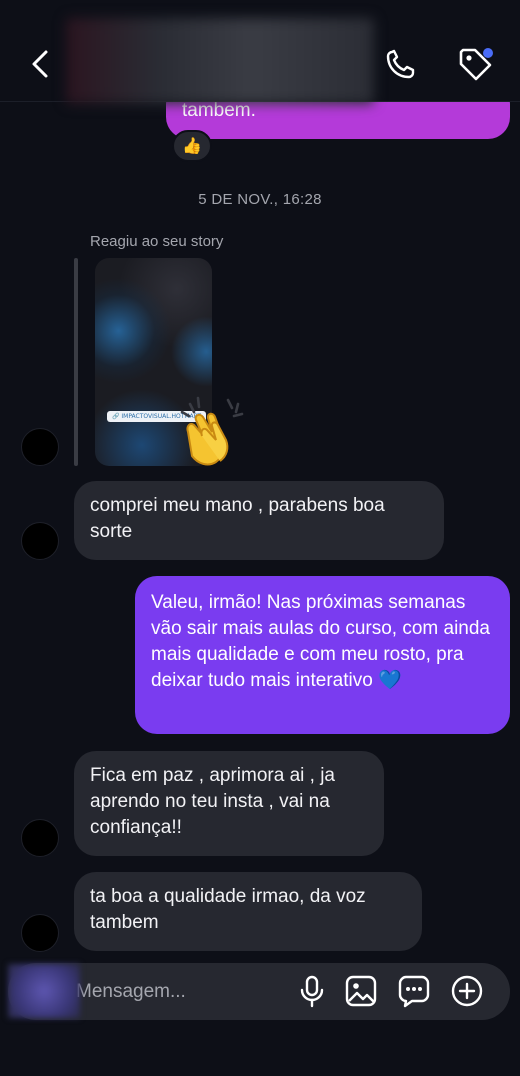  I want to click on back-button, so click(42, 64).